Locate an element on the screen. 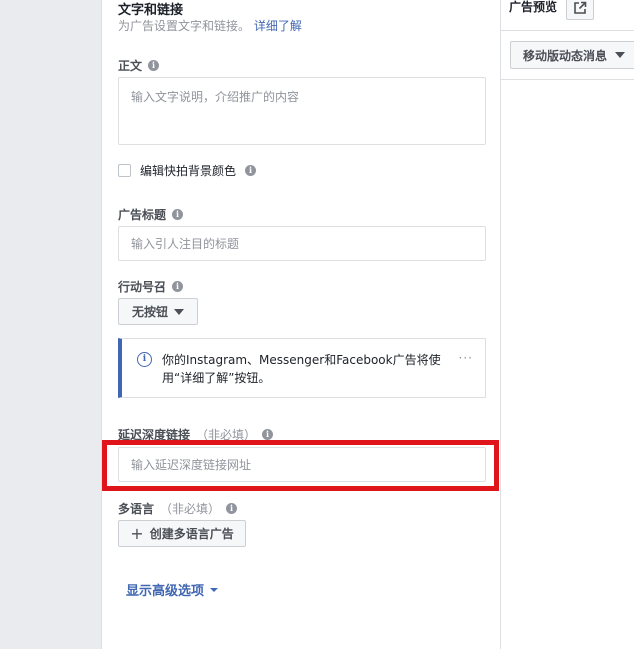  cta-dropdown: 无按钮 is located at coordinates (158, 311).